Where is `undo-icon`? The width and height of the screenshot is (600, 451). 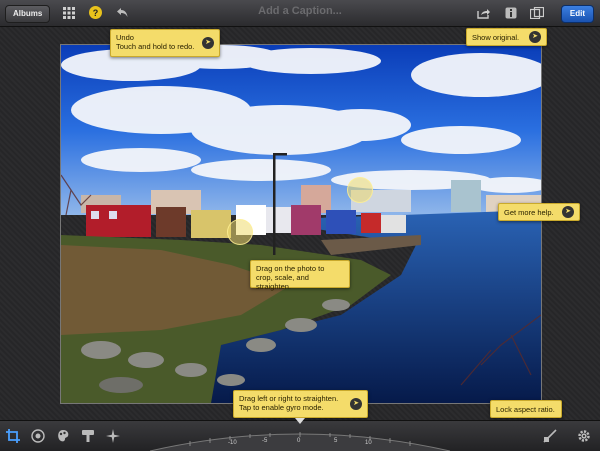 undo-icon is located at coordinates (122, 13).